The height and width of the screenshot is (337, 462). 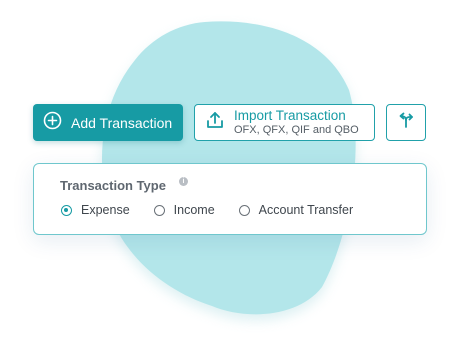 I want to click on radio-income: Income, so click(x=184, y=210).